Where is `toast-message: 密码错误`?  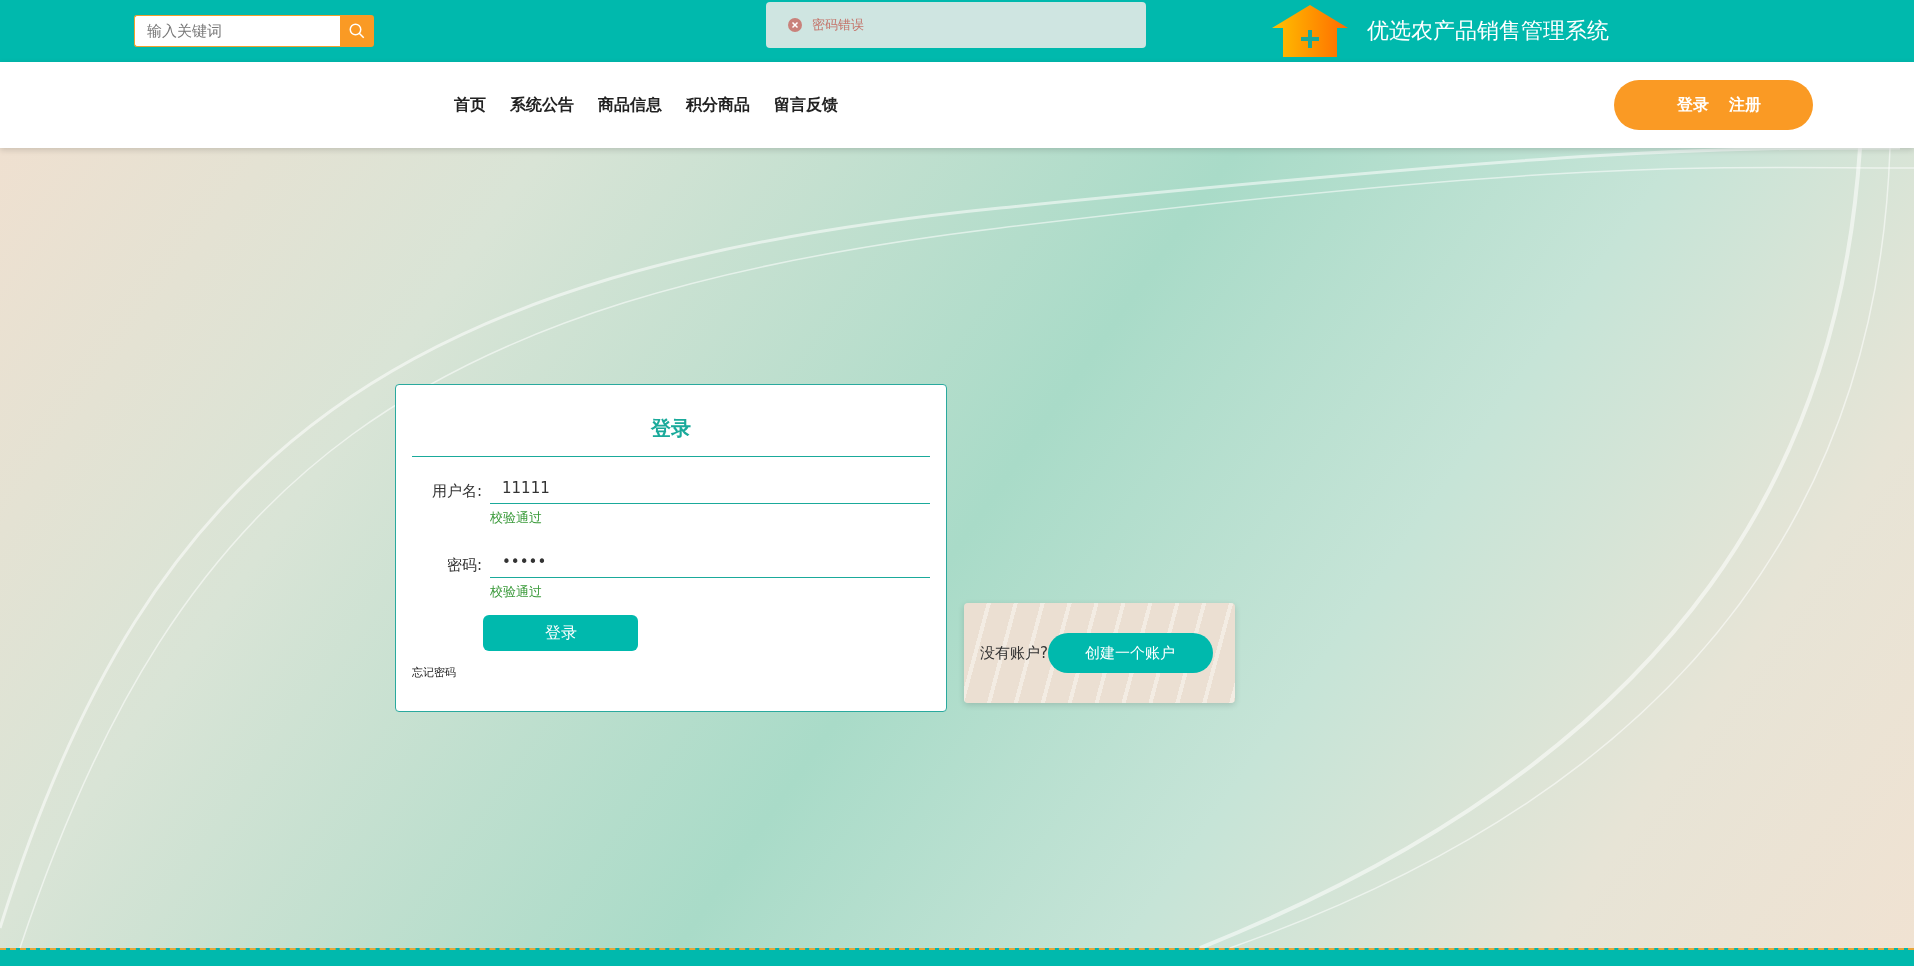 toast-message: 密码错误 is located at coordinates (838, 25).